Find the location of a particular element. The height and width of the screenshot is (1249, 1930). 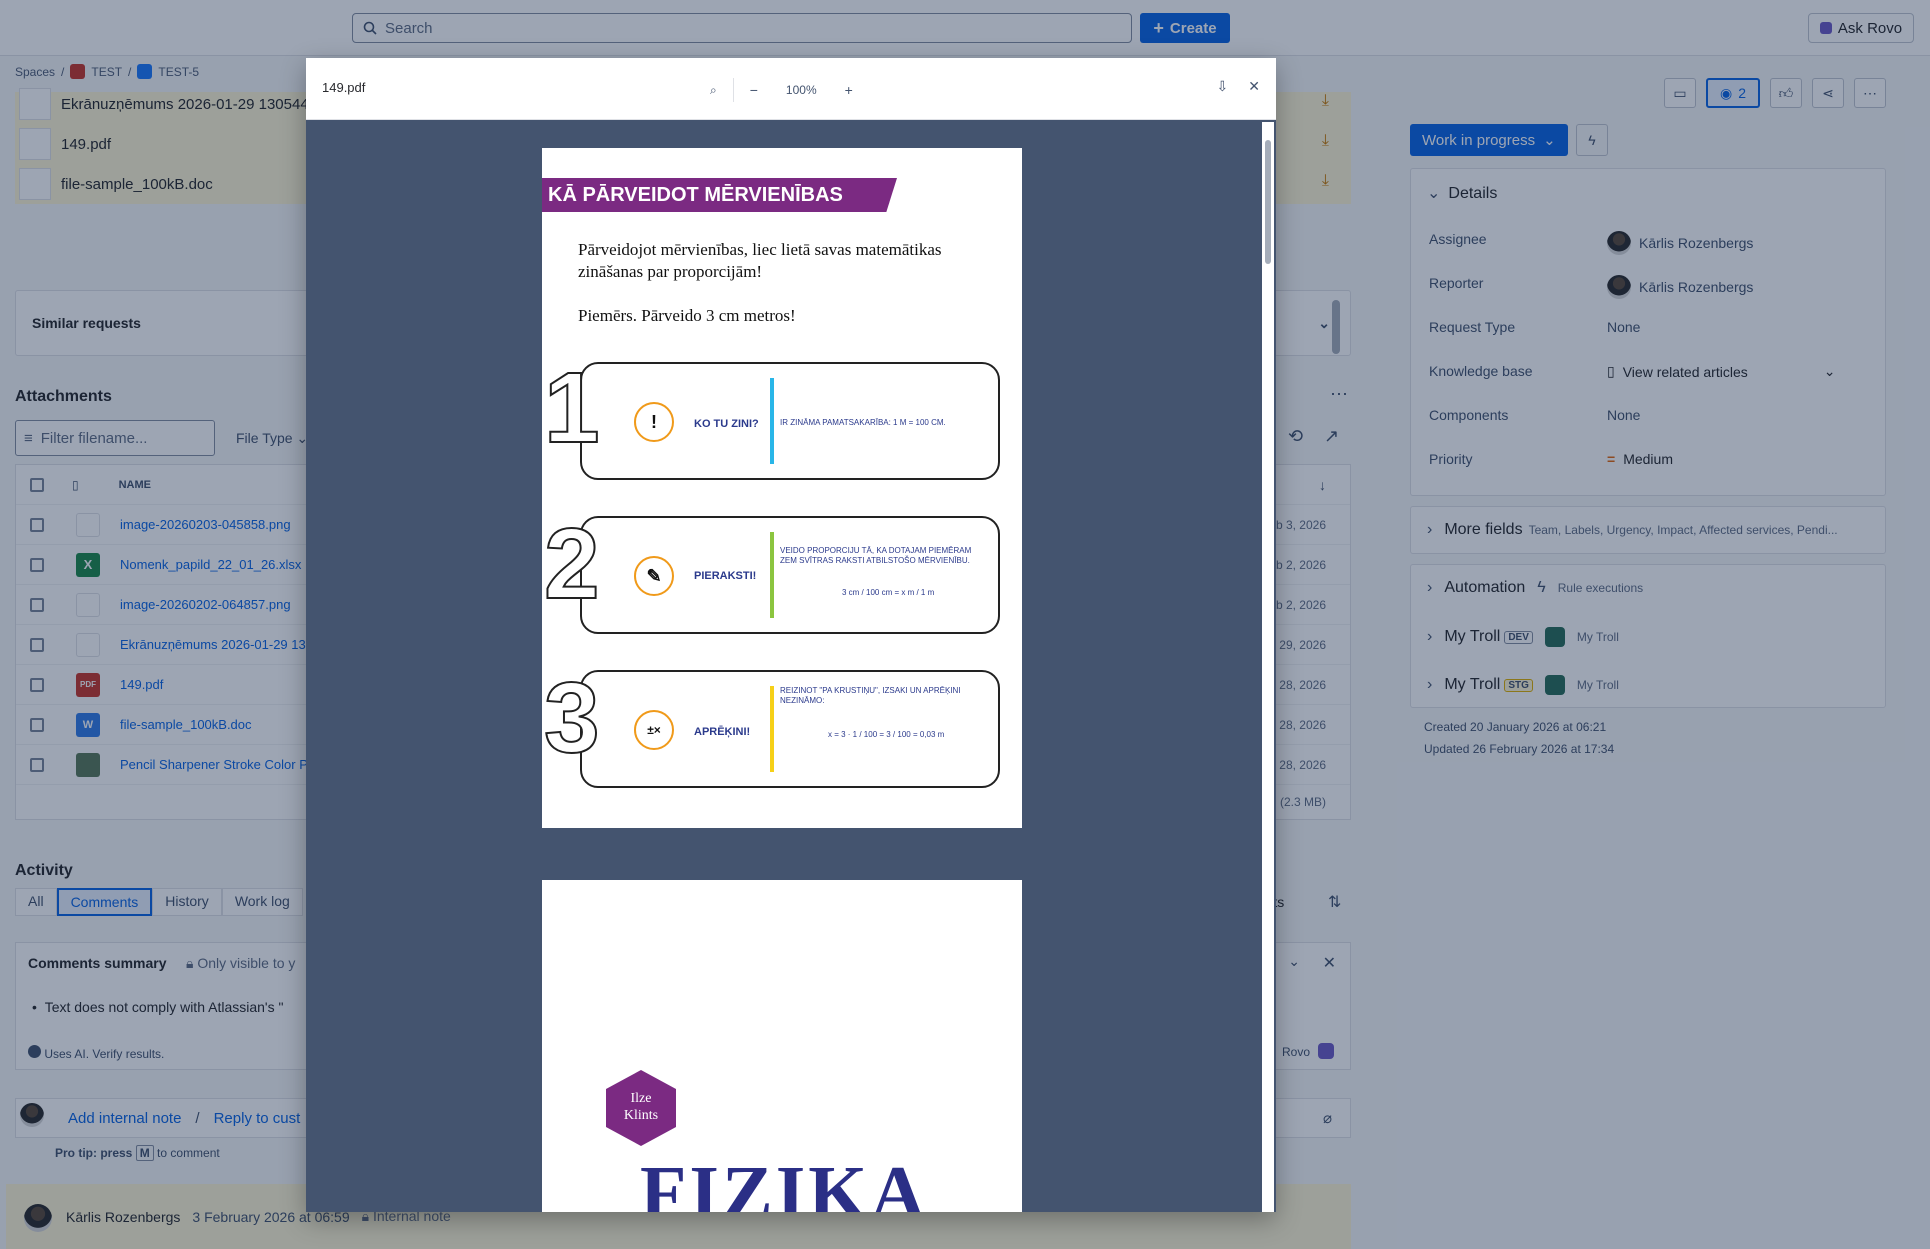

download-cloud-icon: ⇩ is located at coordinates (1223, 86).